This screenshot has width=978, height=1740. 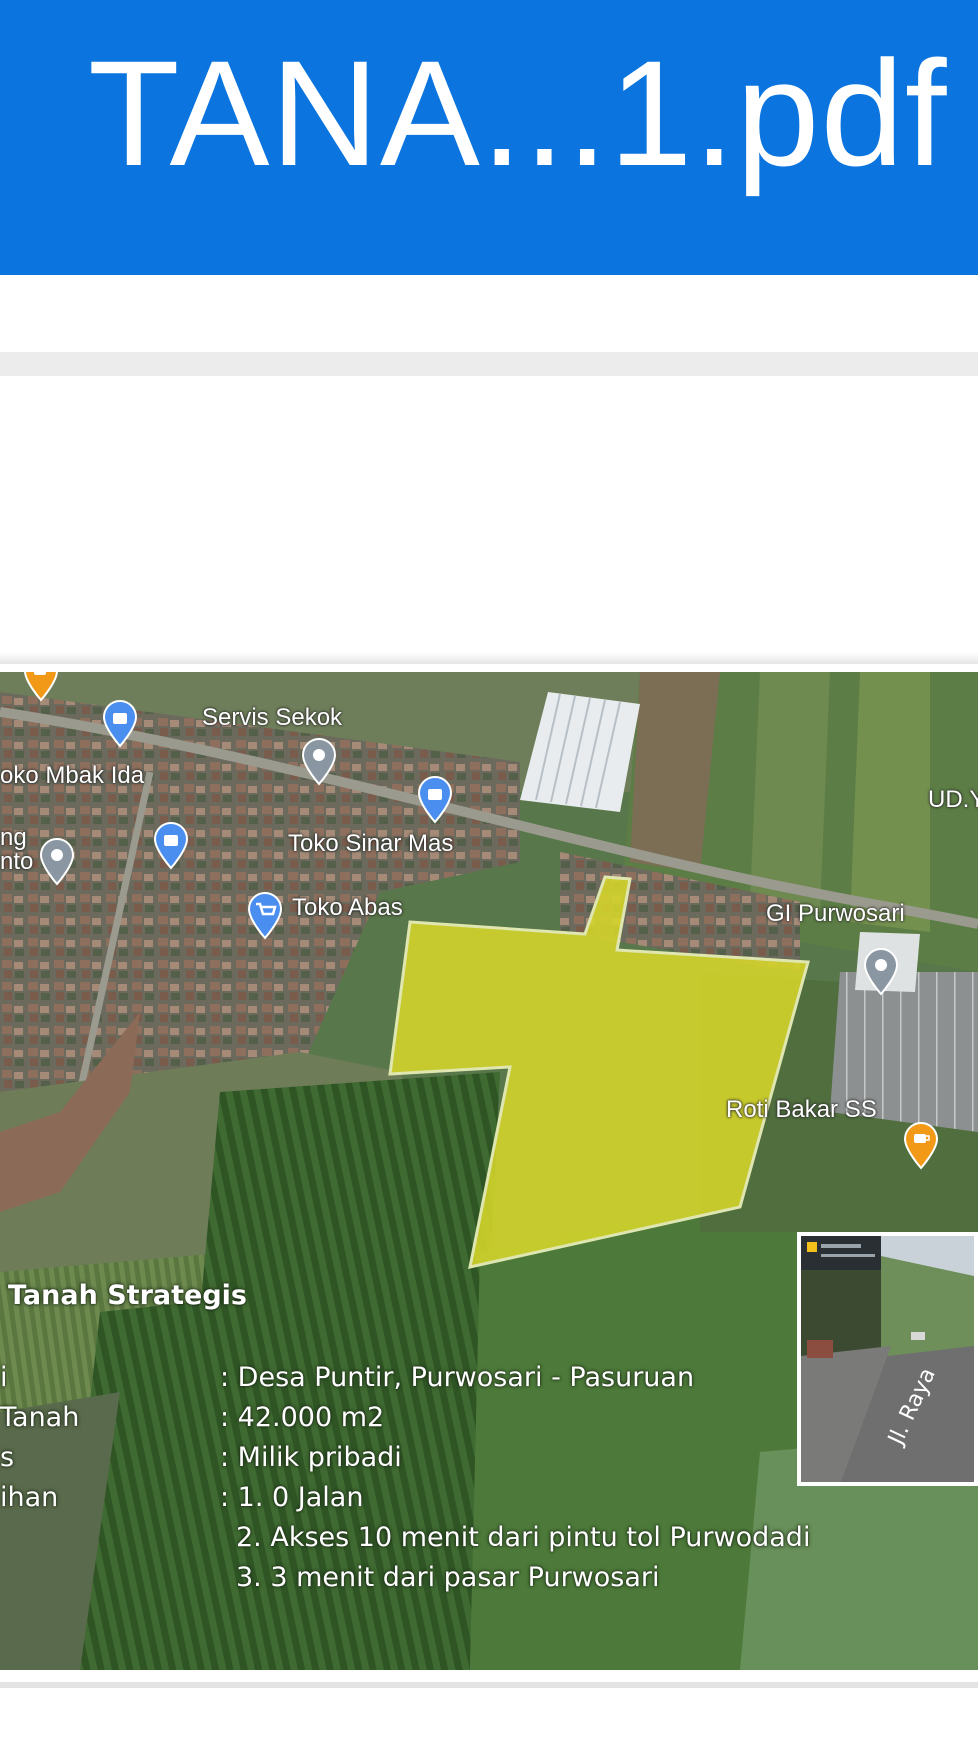 What do you see at coordinates (40, 1417) in the screenshot?
I see `info-row-label: Tanah` at bounding box center [40, 1417].